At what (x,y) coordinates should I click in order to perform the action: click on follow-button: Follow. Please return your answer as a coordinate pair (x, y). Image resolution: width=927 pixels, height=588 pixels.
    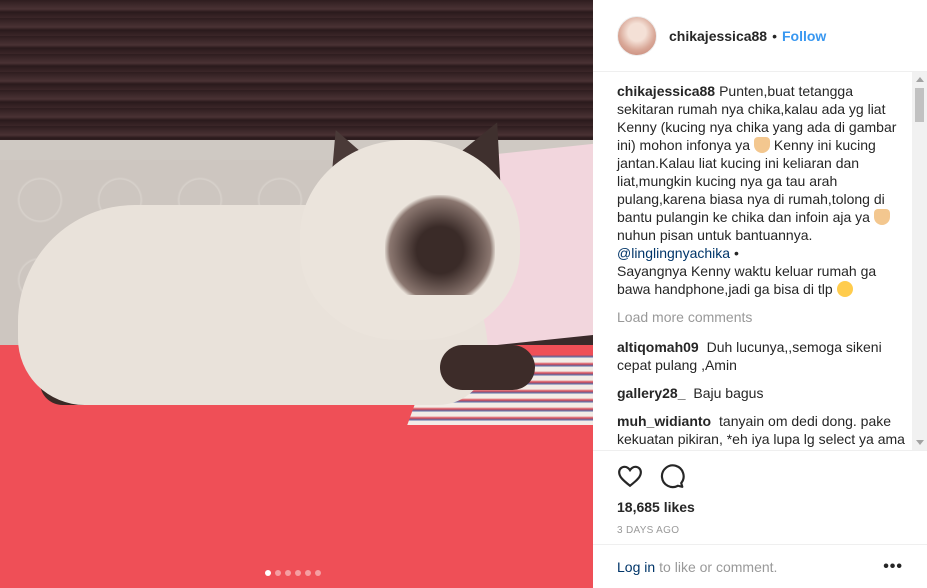
    Looking at the image, I should click on (804, 36).